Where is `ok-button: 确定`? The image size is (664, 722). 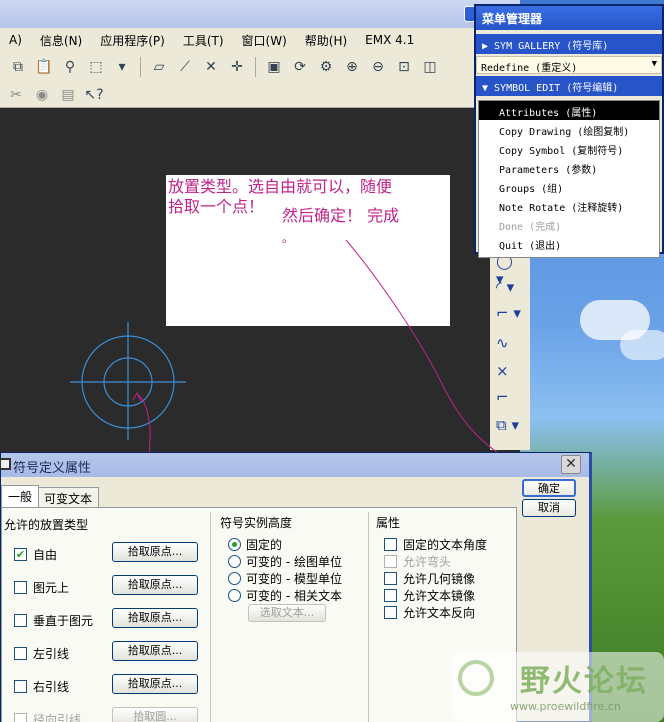 ok-button: 确定 is located at coordinates (549, 488).